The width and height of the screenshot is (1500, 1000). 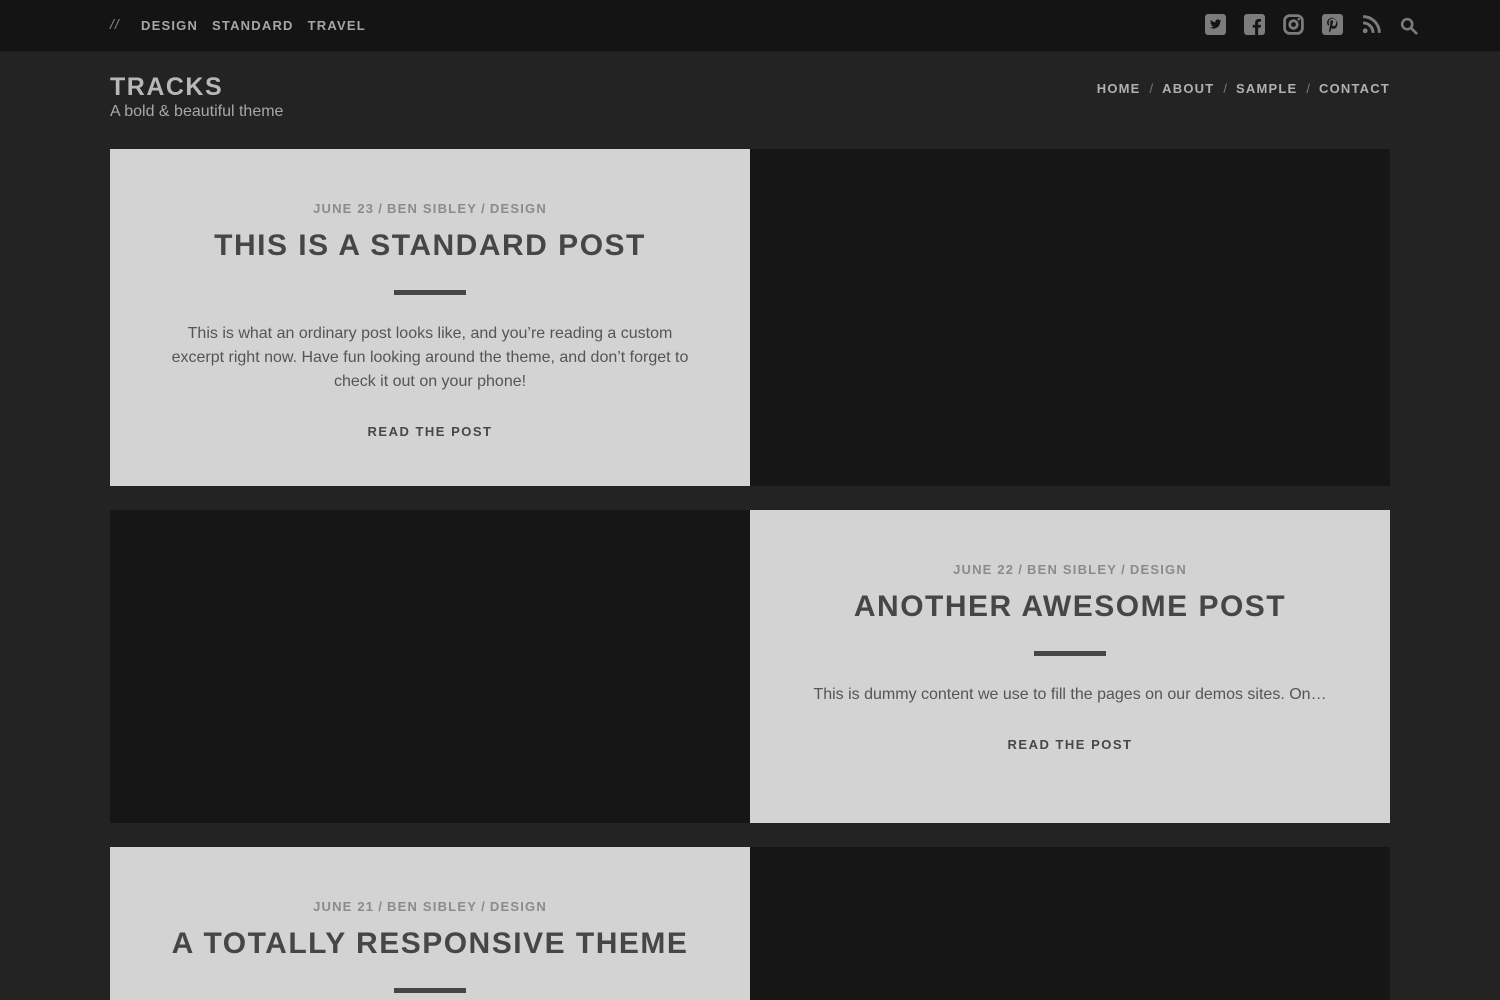 I want to click on post-meta: JUNE 22/BEN SIBLEY / DESIGN, so click(x=1070, y=569).